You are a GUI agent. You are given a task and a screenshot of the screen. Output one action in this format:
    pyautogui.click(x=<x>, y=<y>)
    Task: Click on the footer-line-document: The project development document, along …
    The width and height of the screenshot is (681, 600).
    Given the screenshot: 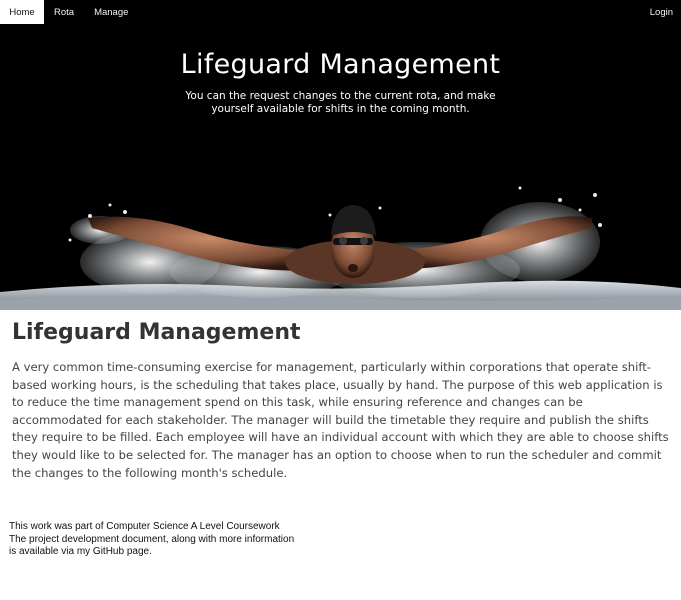 What is the action you would take?
    pyautogui.click(x=152, y=539)
    